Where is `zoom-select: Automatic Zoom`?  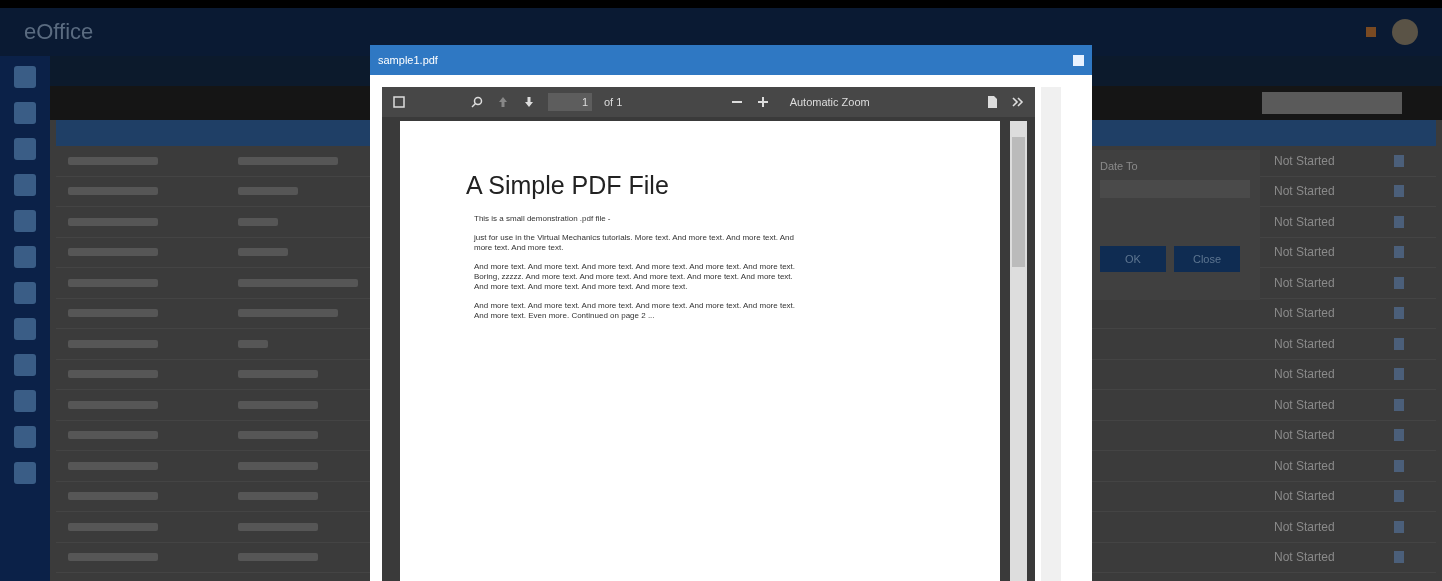 zoom-select: Automatic Zoom is located at coordinates (829, 102).